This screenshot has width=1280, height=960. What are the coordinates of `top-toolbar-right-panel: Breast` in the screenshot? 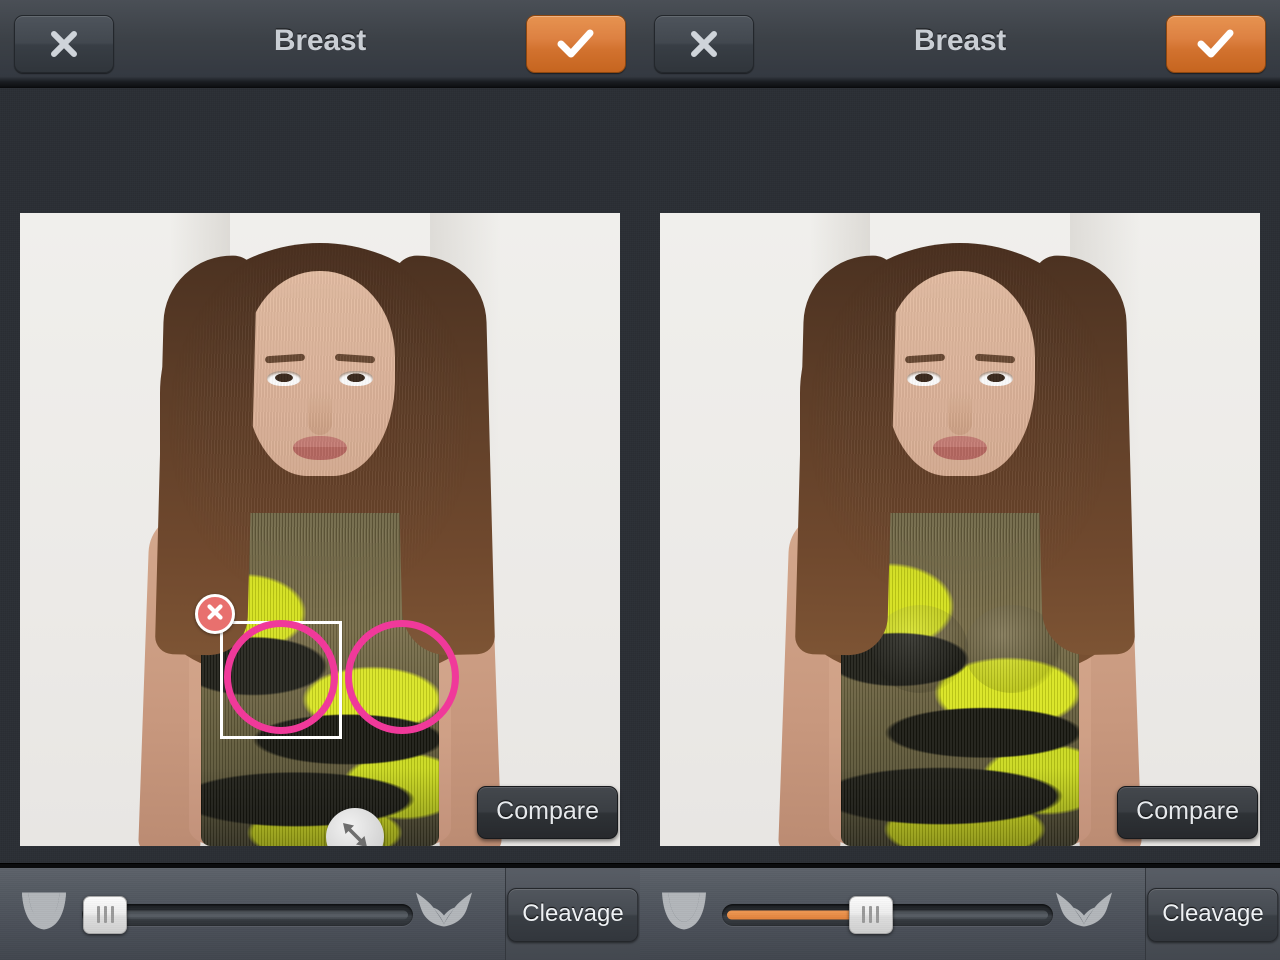 It's located at (960, 43).